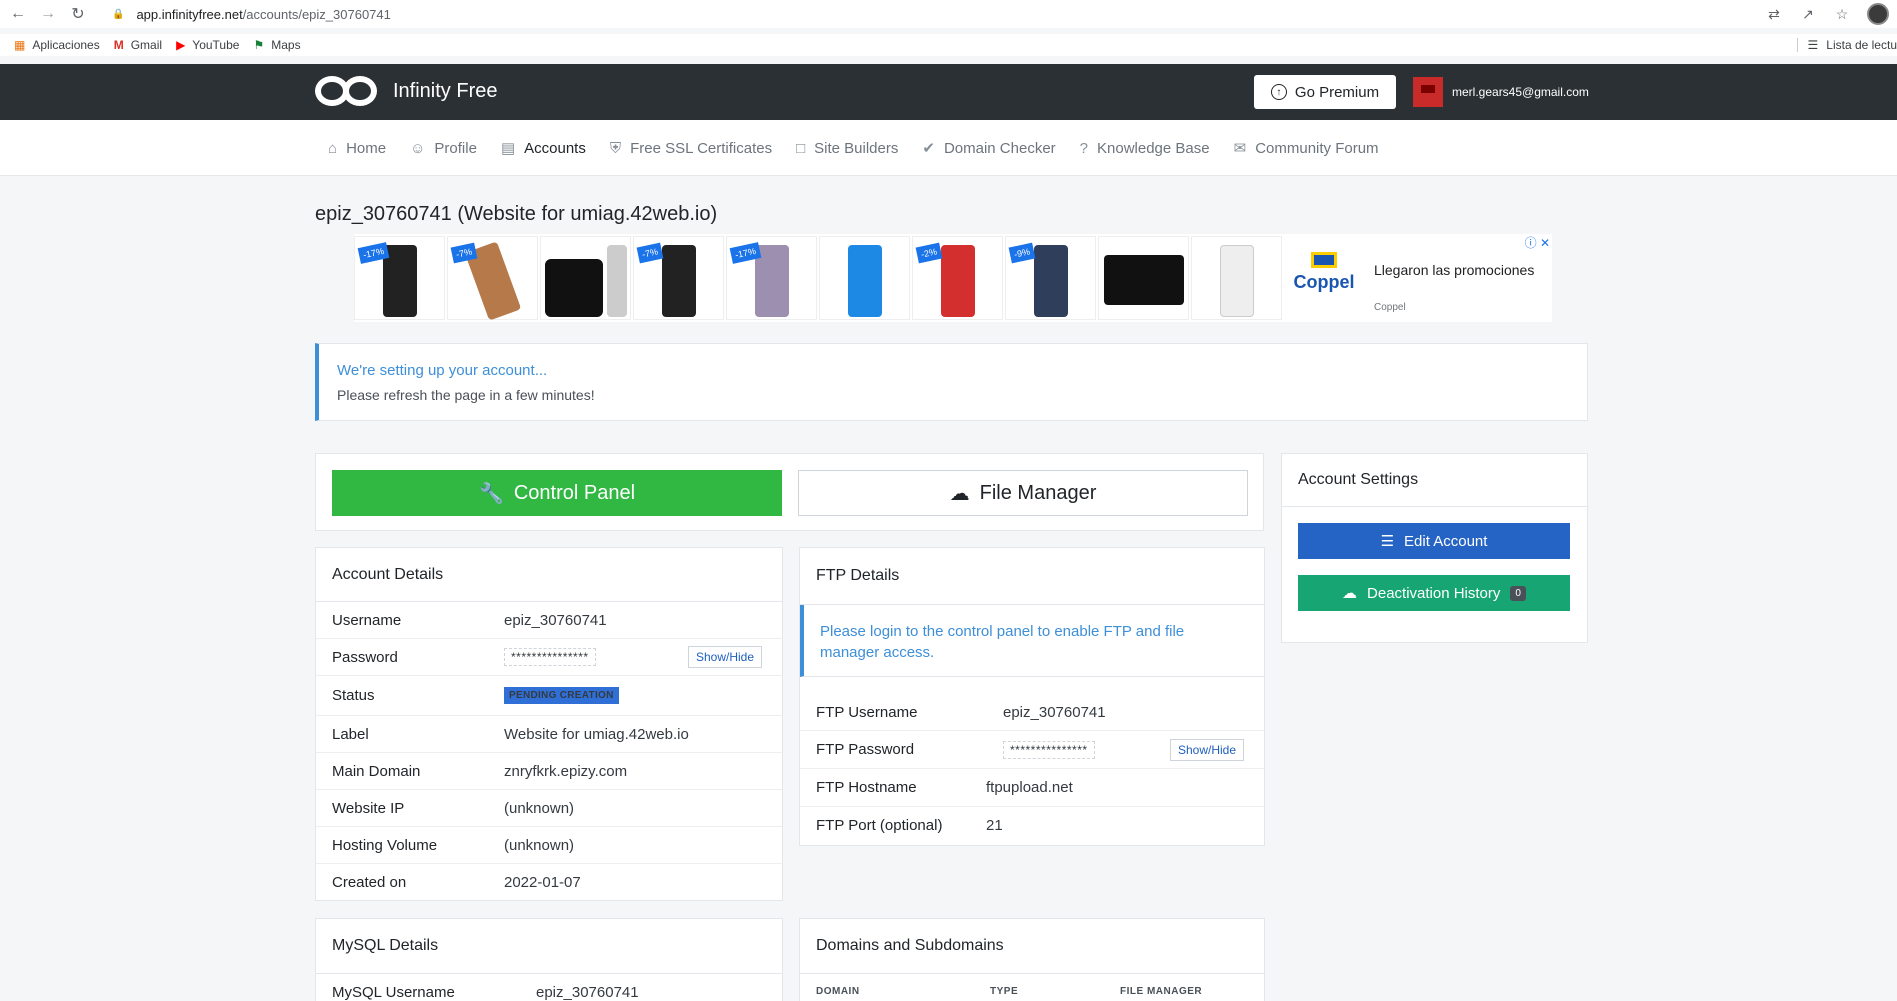 This screenshot has width=1897, height=1001. I want to click on nav-item-domain-checker: ✔ Domain Checker, so click(988, 148).